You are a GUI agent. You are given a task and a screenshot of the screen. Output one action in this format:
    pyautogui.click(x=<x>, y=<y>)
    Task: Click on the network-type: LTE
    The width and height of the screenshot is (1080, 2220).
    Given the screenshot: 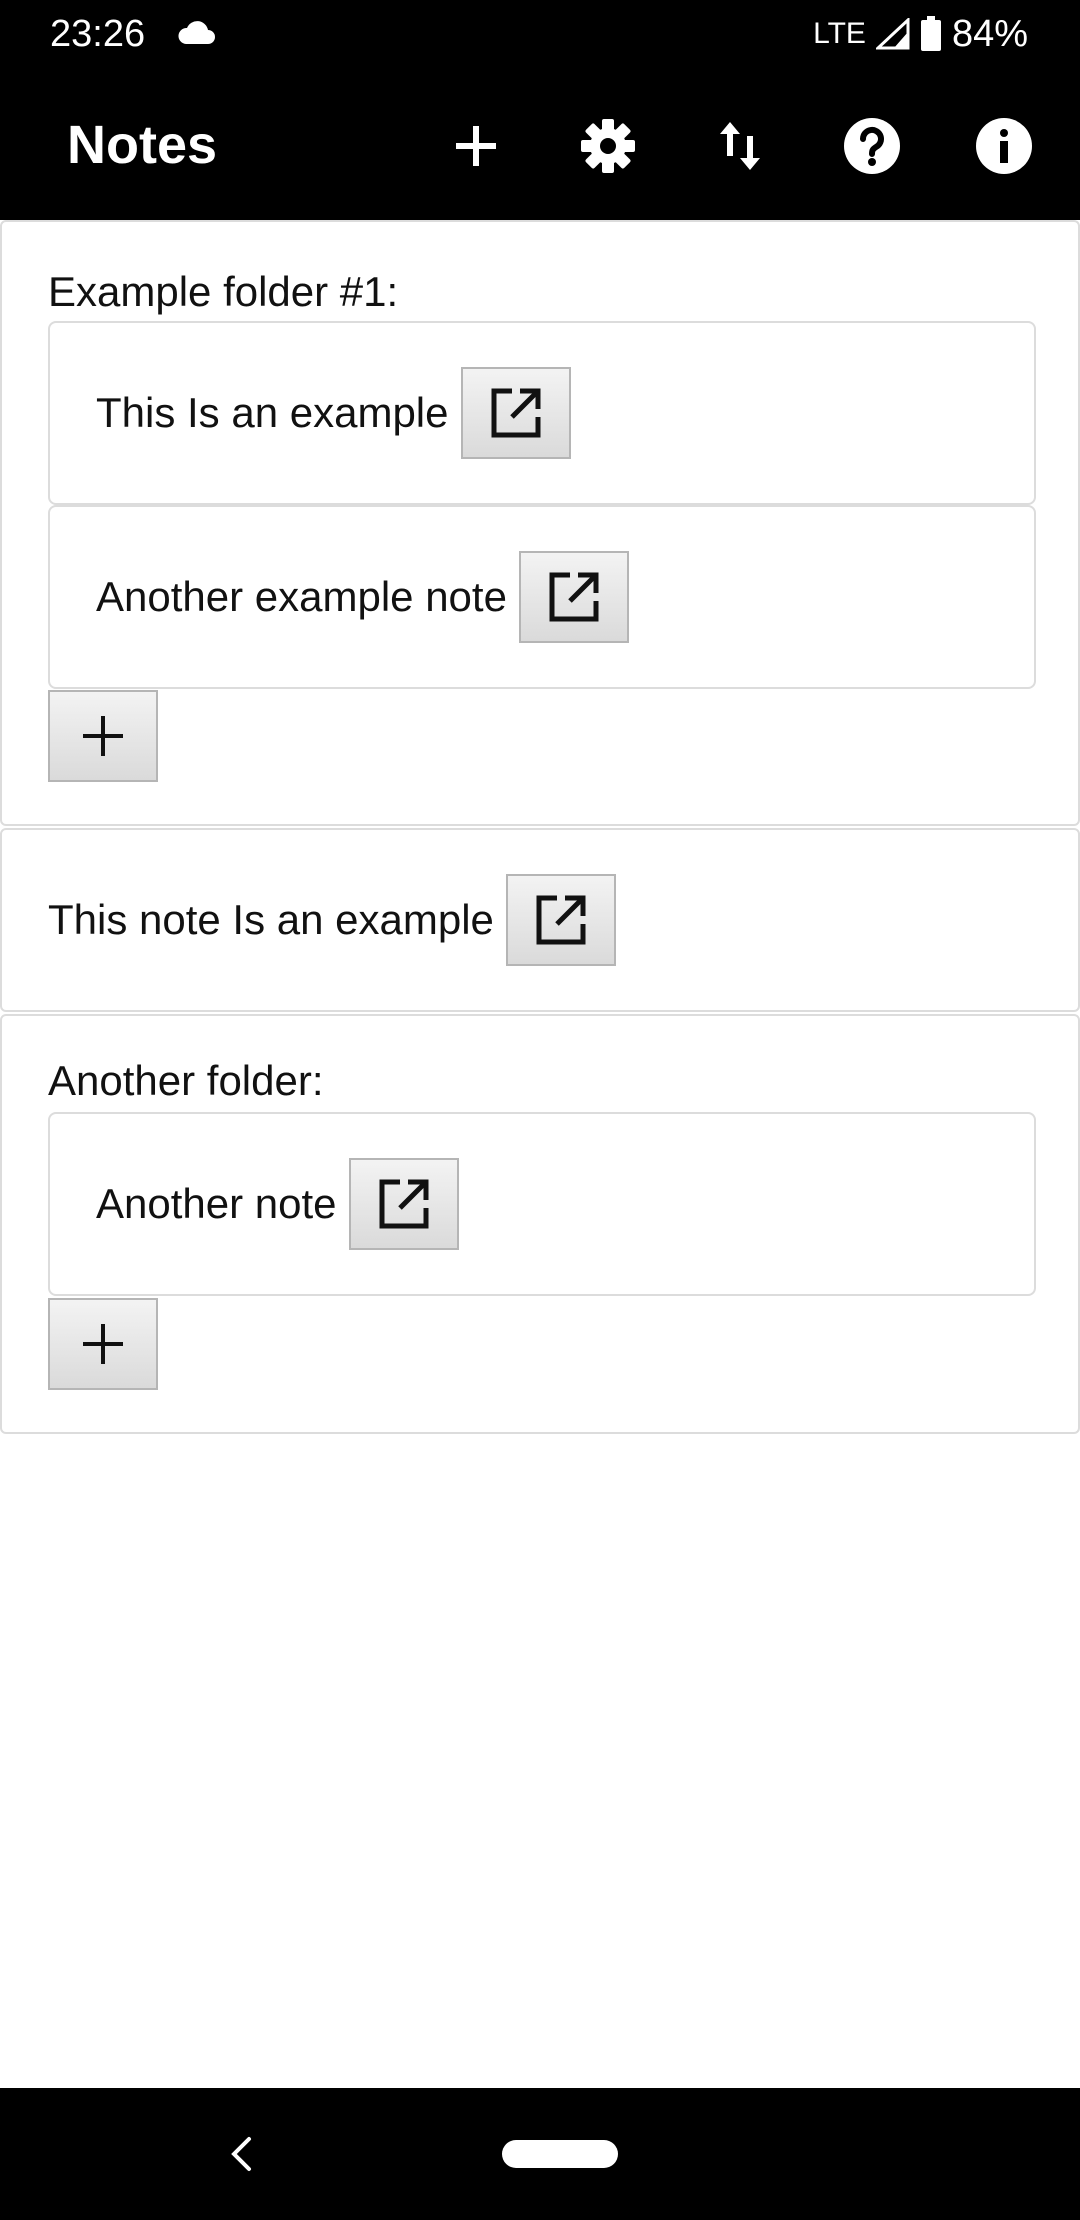 What is the action you would take?
    pyautogui.click(x=839, y=33)
    